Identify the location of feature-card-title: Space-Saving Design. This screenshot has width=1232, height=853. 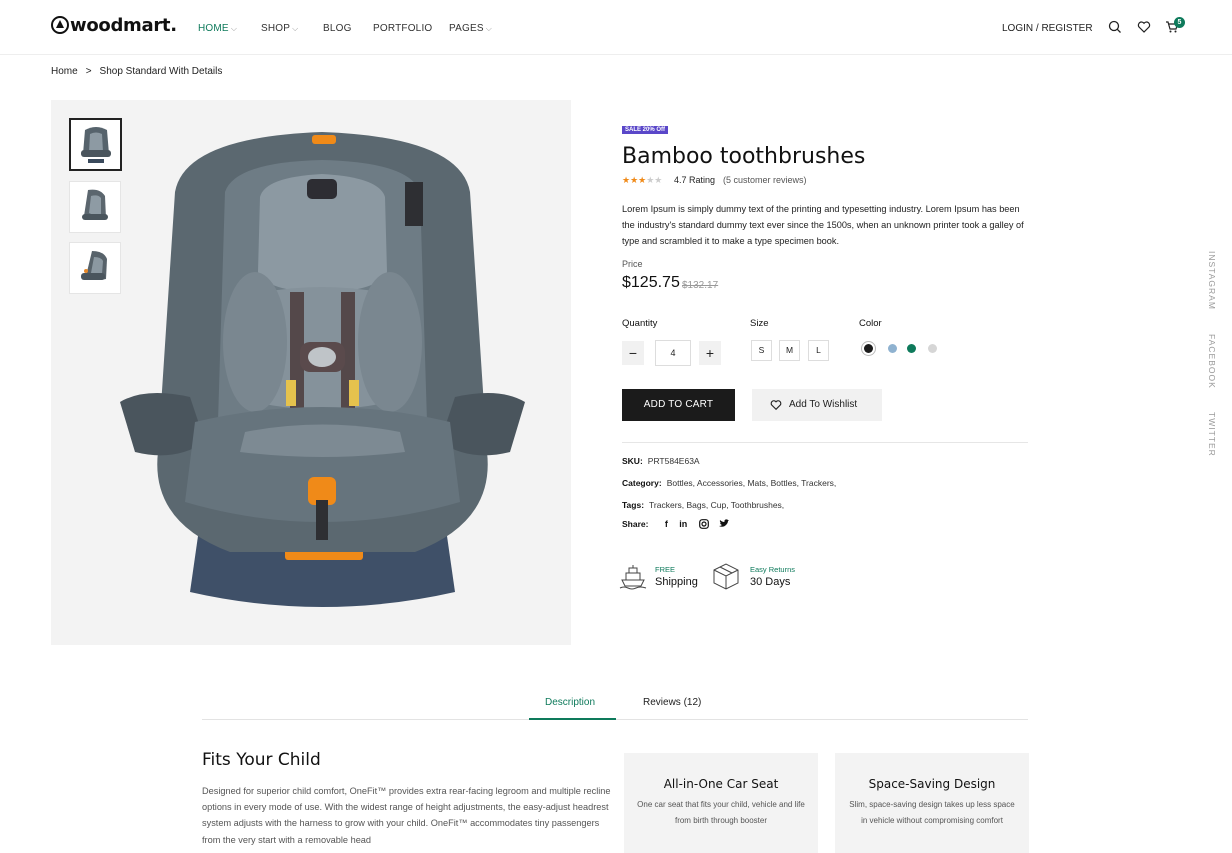
(932, 784).